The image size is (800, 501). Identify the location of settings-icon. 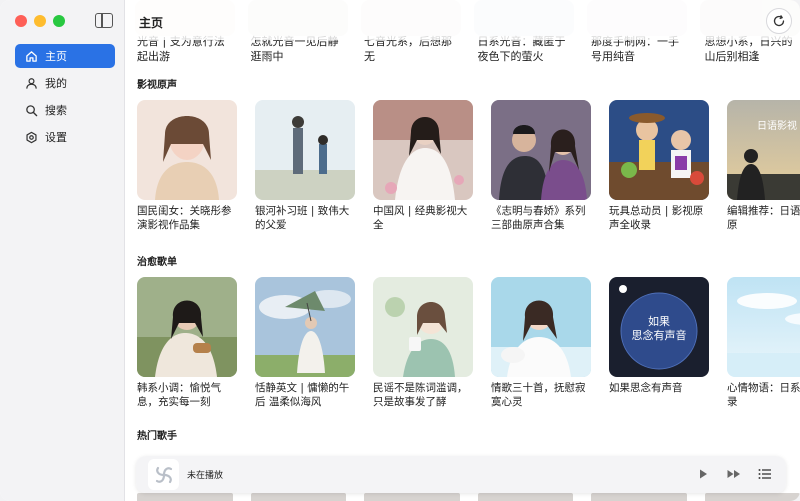
(31, 137).